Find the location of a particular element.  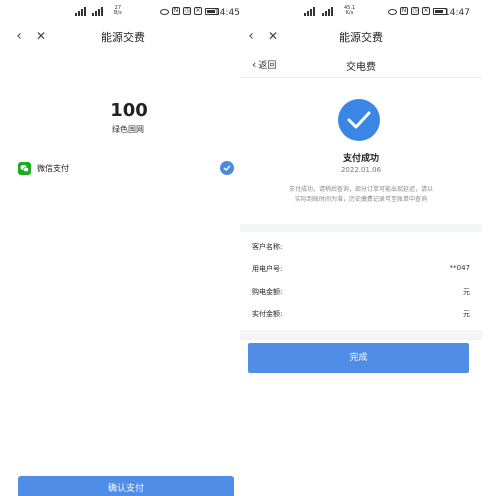

payment-method-label: 微信支付 is located at coordinates (53, 168).